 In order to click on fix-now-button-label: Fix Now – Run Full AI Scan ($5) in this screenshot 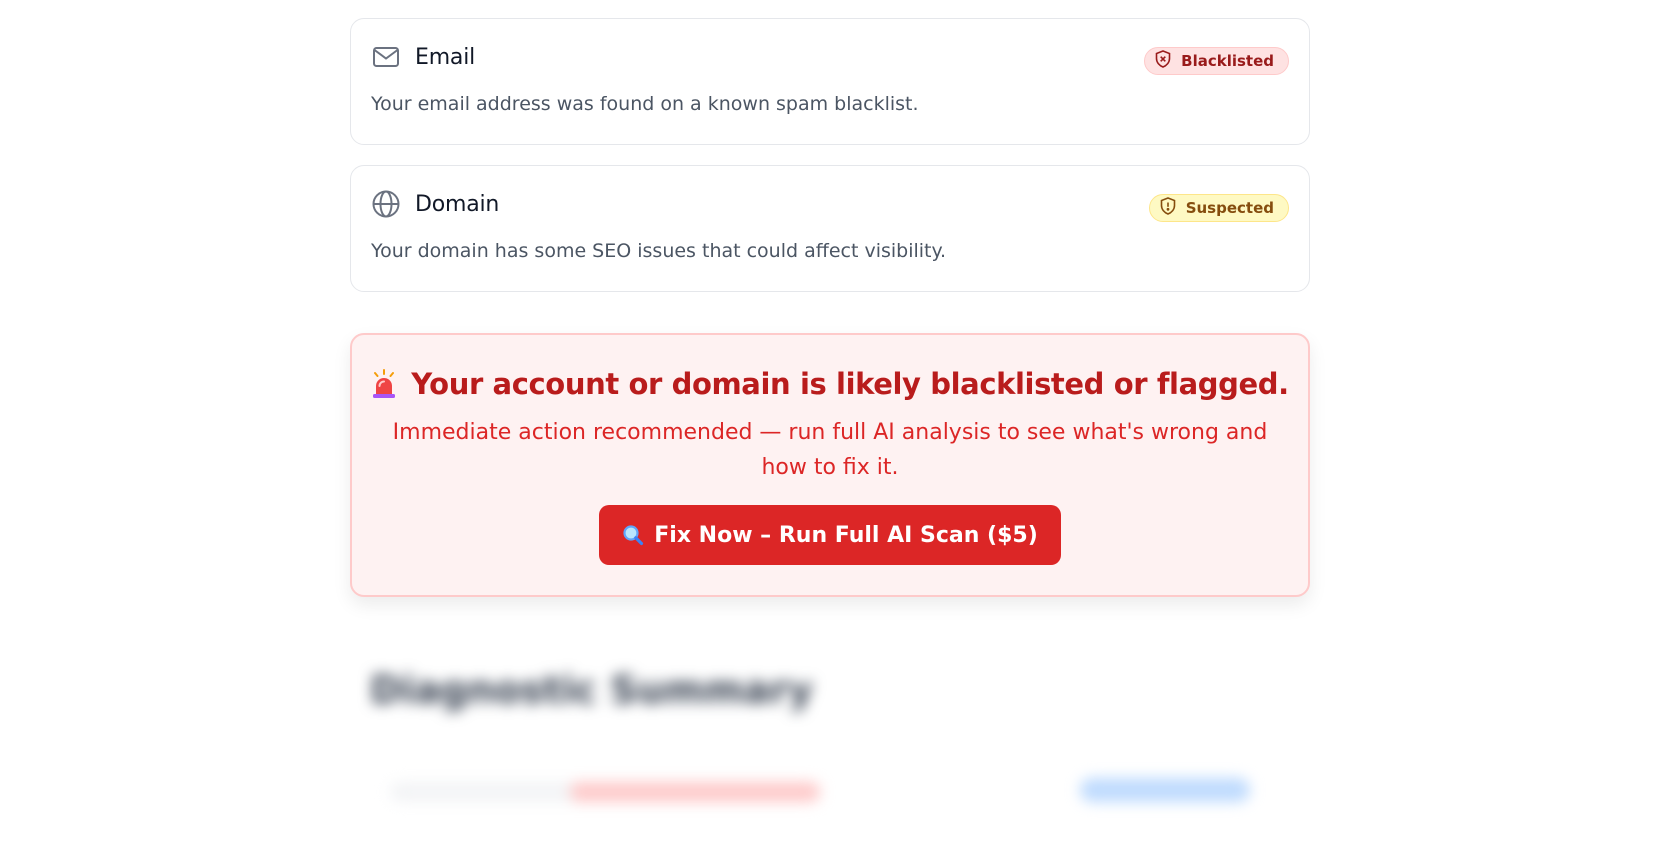, I will do `click(846, 535)`.